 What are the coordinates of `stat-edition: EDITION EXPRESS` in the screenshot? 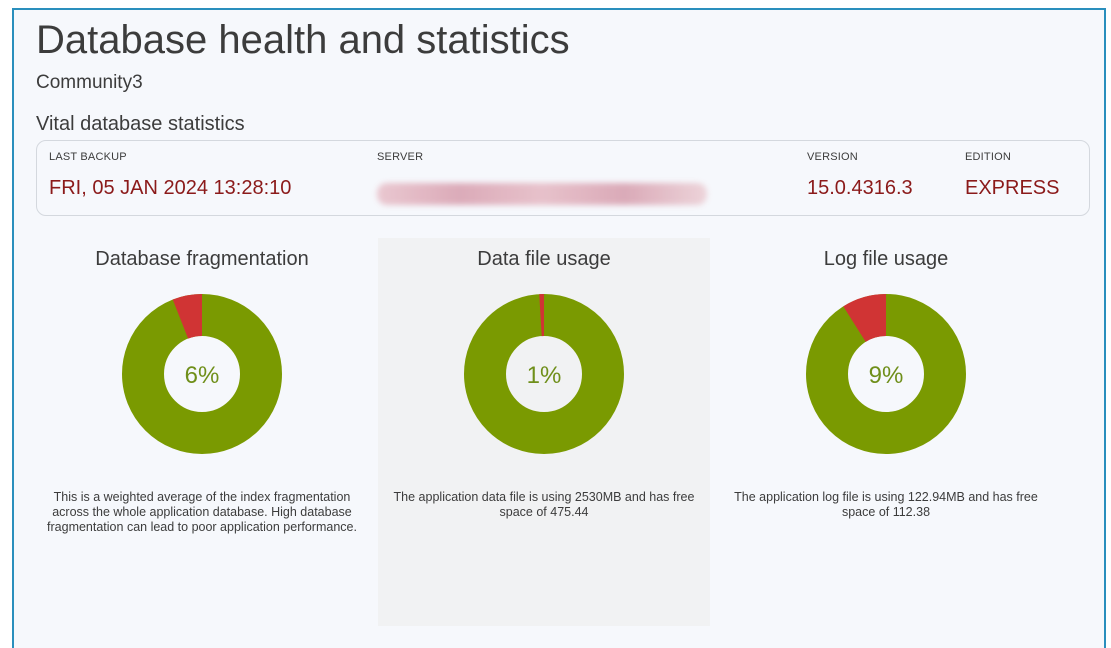 It's located at (1012, 175).